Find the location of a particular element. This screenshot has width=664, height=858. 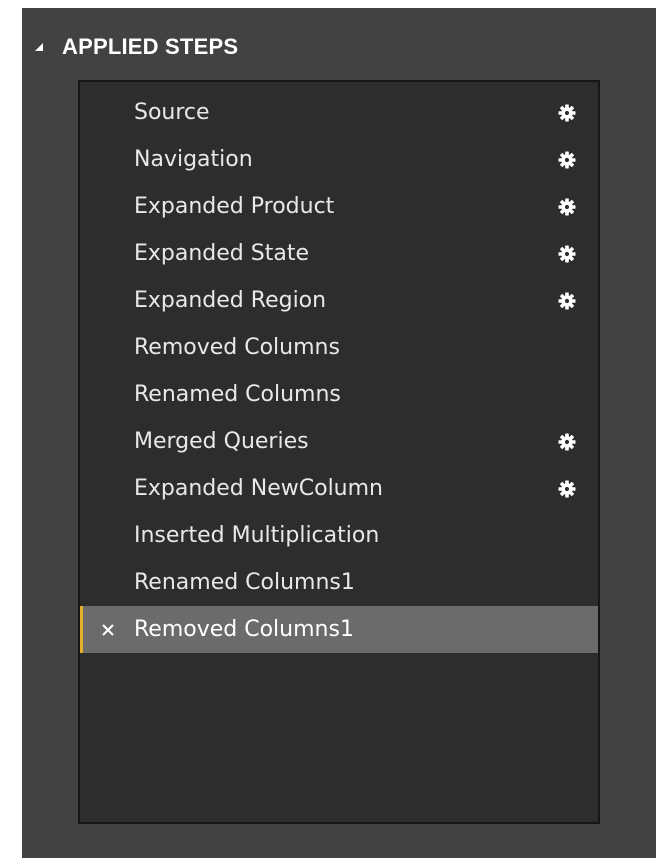

applied-step-label: Removed Columns1 is located at coordinates (244, 629).